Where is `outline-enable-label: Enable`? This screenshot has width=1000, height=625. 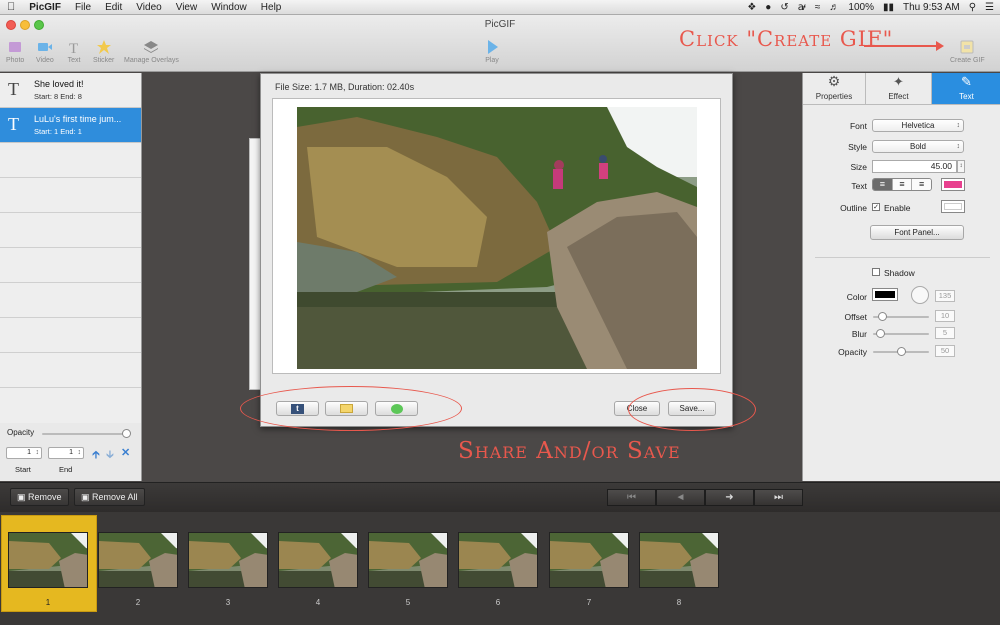
outline-enable-label: Enable is located at coordinates (897, 208).